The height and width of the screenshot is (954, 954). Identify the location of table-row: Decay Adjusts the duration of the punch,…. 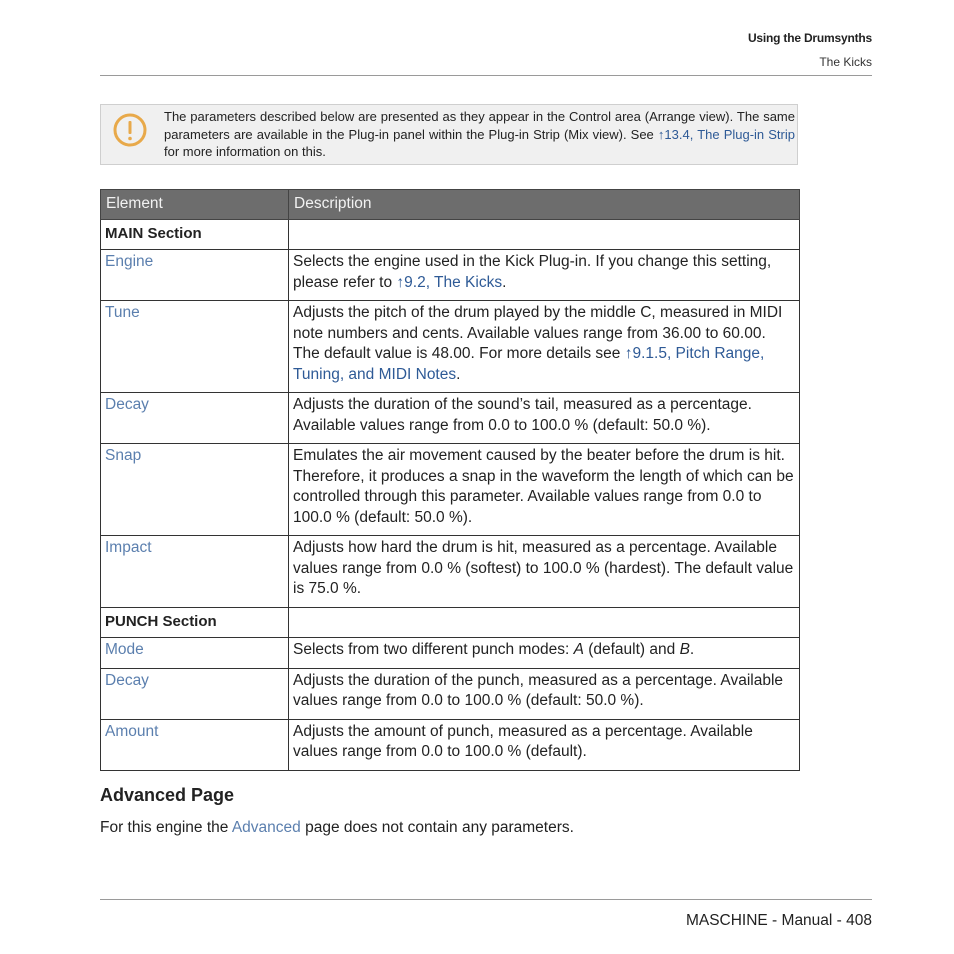
(450, 693).